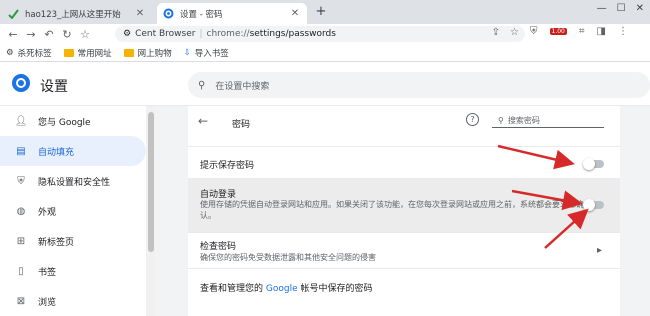 Image resolution: width=650 pixels, height=316 pixels. I want to click on ext-badge: 1.00, so click(558, 31).